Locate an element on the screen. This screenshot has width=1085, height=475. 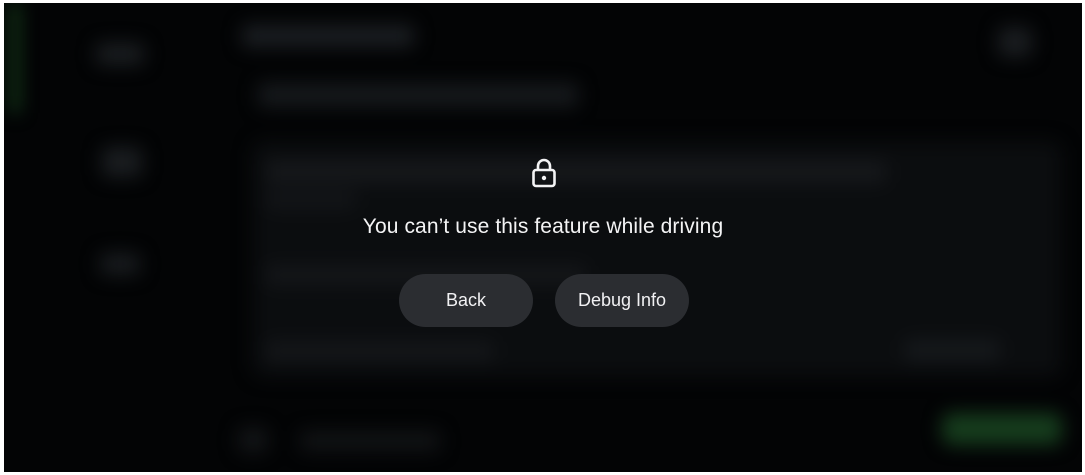
blurred-header-title is located at coordinates (328, 36).